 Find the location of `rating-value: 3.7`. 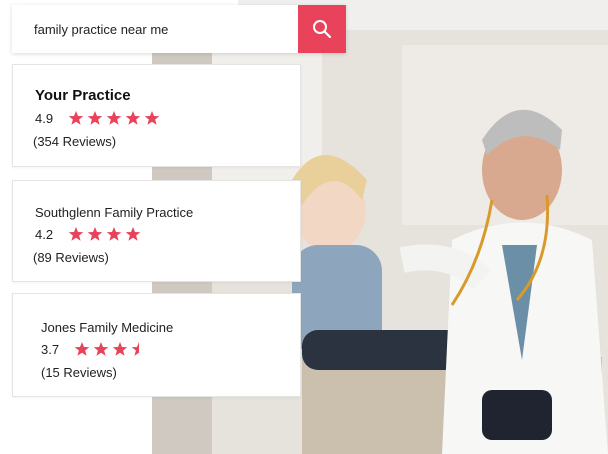

rating-value: 3.7 is located at coordinates (50, 349).